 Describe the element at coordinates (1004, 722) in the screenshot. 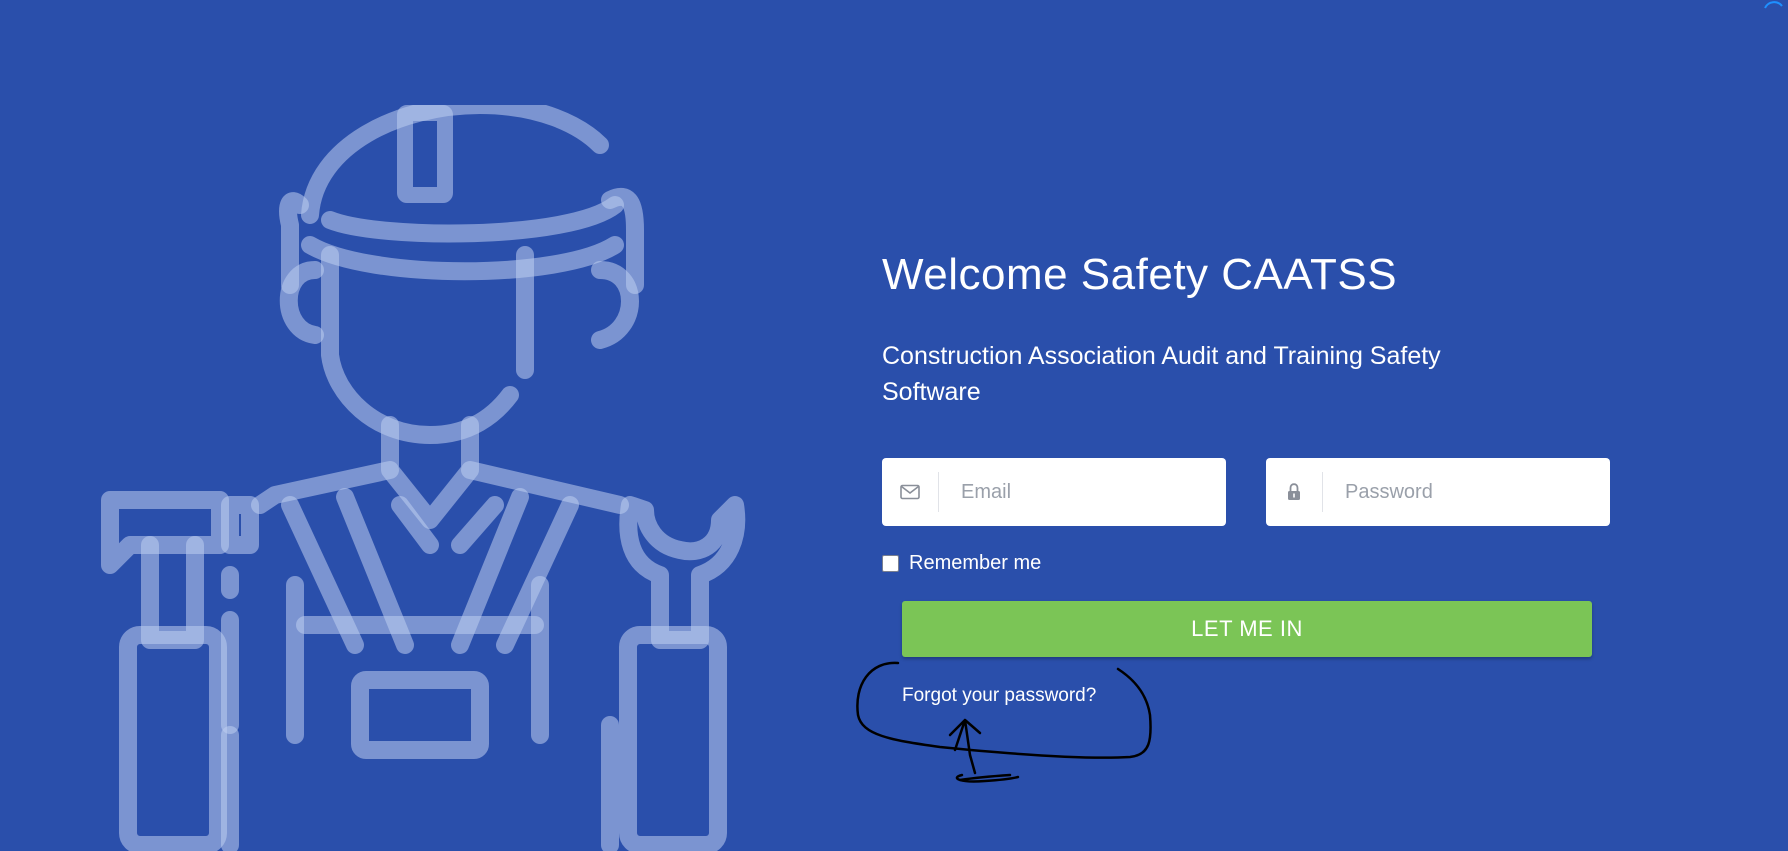

I see `annotation-scribble` at that location.